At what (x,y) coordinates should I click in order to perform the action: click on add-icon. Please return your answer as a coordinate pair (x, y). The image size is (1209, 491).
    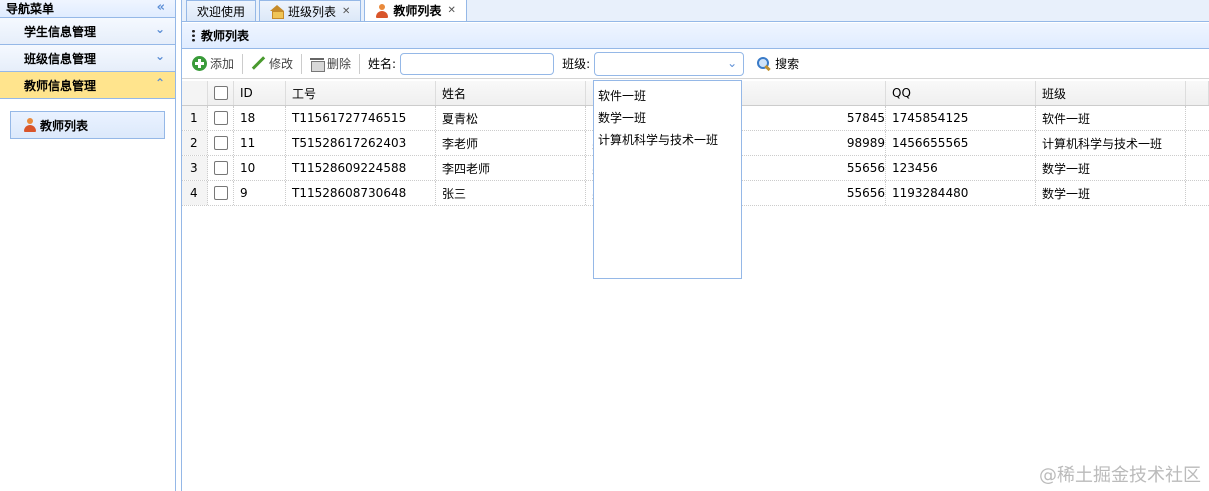
    Looking at the image, I should click on (199, 63).